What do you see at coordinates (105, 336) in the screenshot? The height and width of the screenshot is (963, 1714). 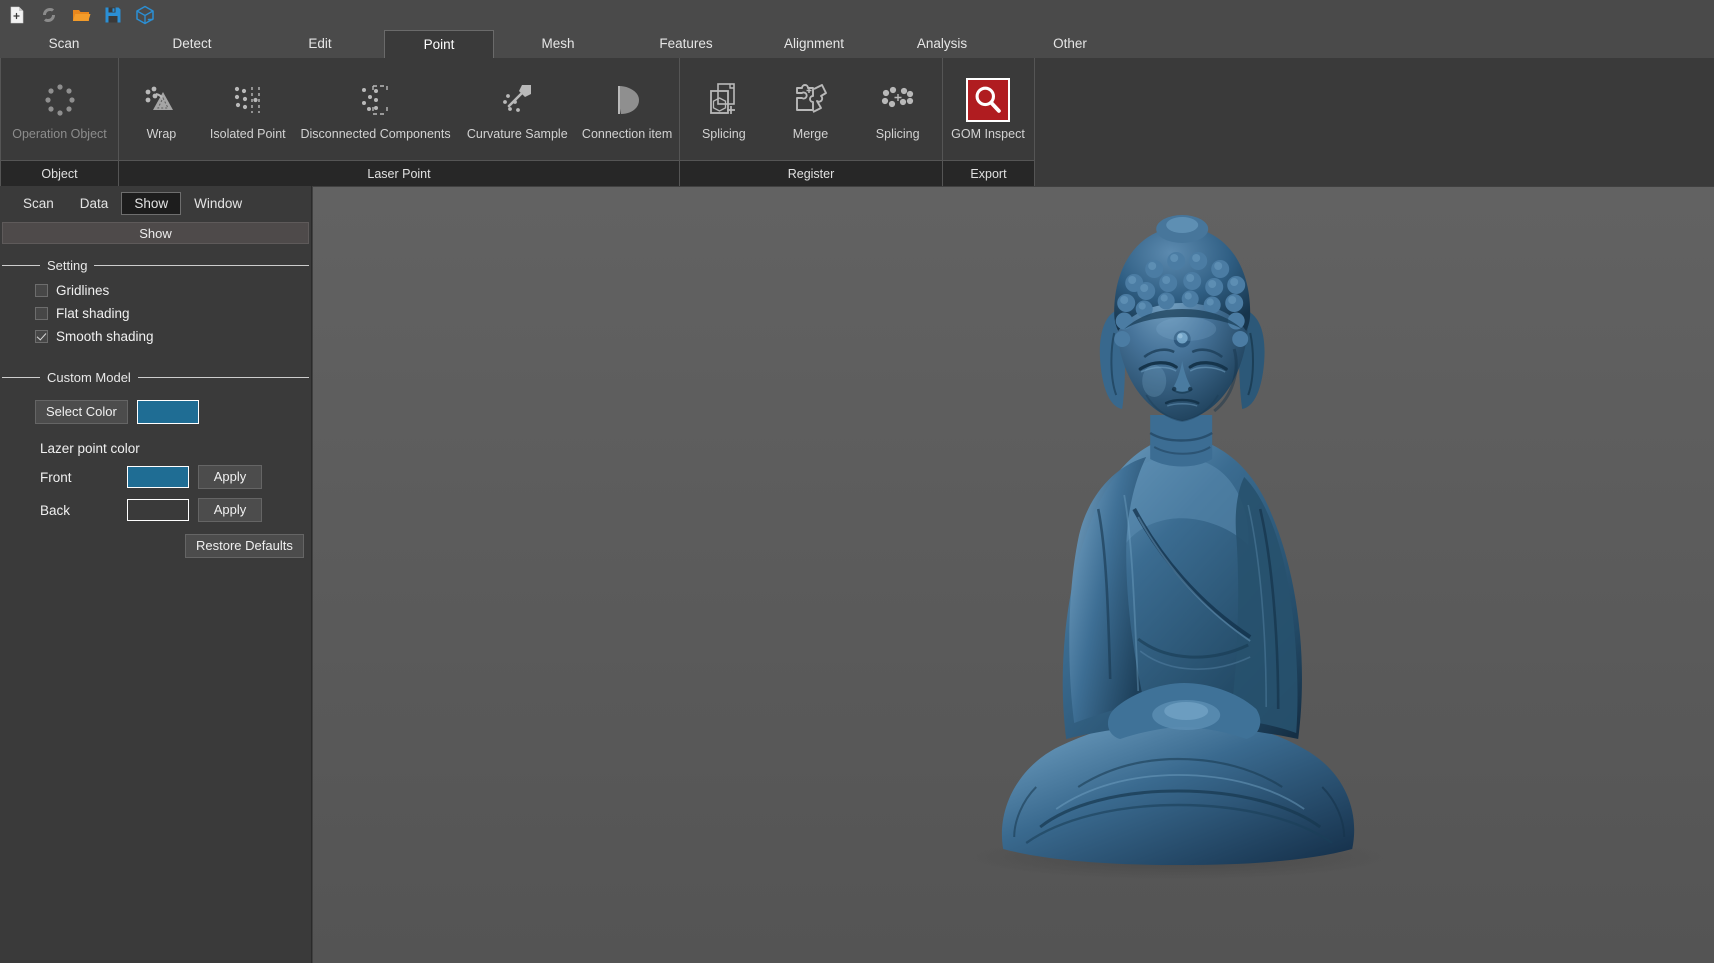 I see `checkbox-label: Smooth shading` at bounding box center [105, 336].